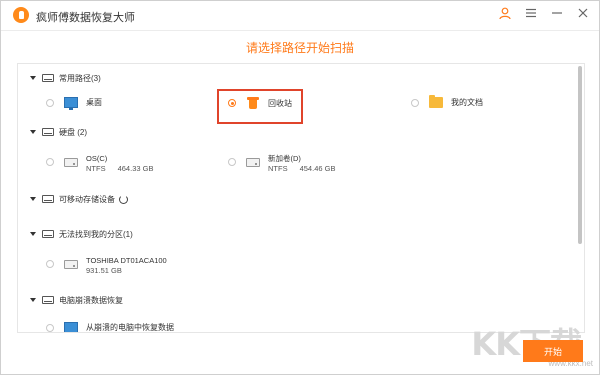 The image size is (600, 375). Describe the element at coordinates (467, 102) in the screenshot. I see `item-label: 我的文档` at that location.